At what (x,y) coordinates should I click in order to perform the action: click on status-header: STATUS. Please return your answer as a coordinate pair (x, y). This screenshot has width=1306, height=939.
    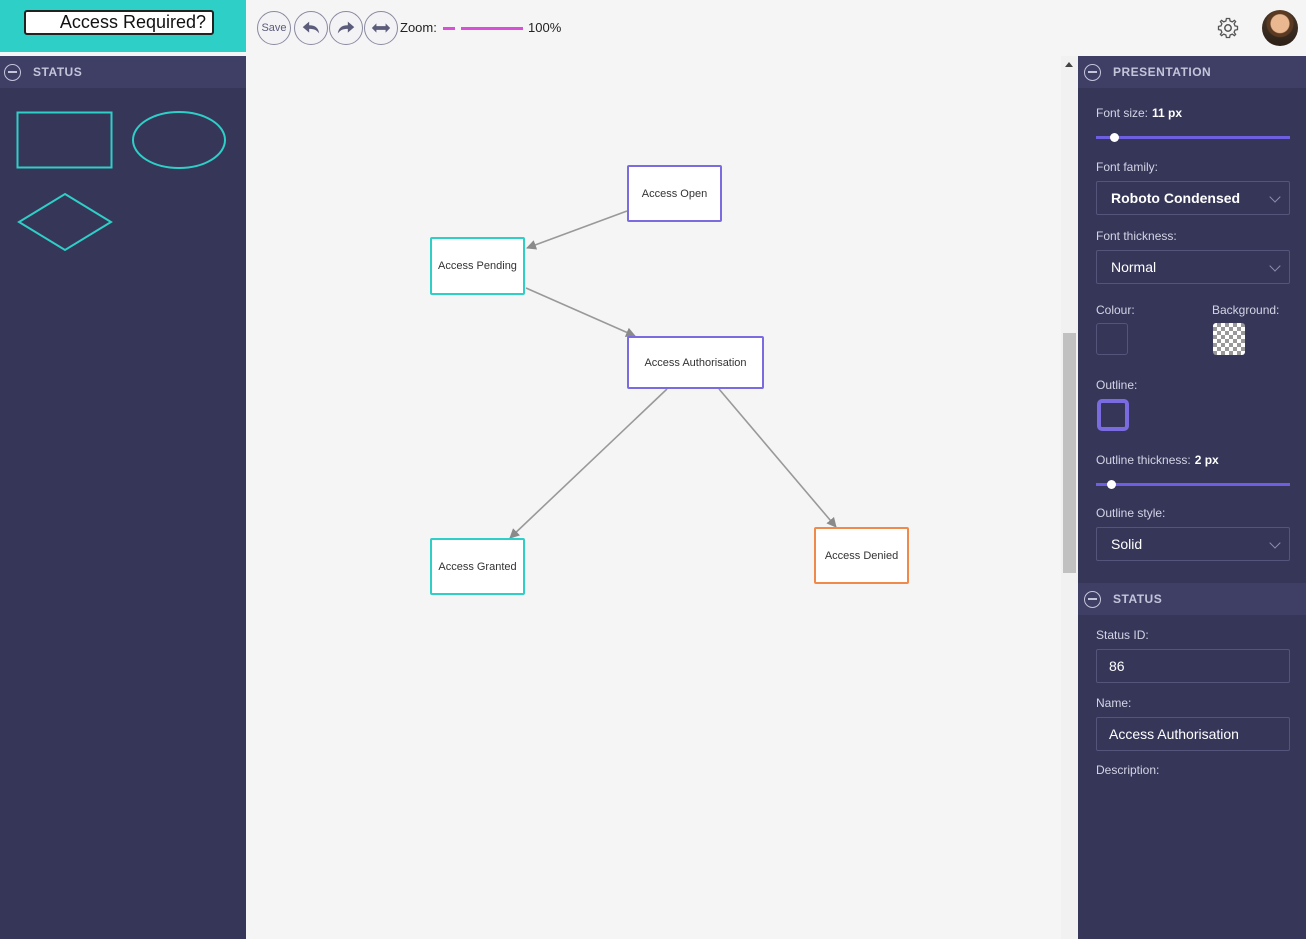
    Looking at the image, I should click on (1192, 599).